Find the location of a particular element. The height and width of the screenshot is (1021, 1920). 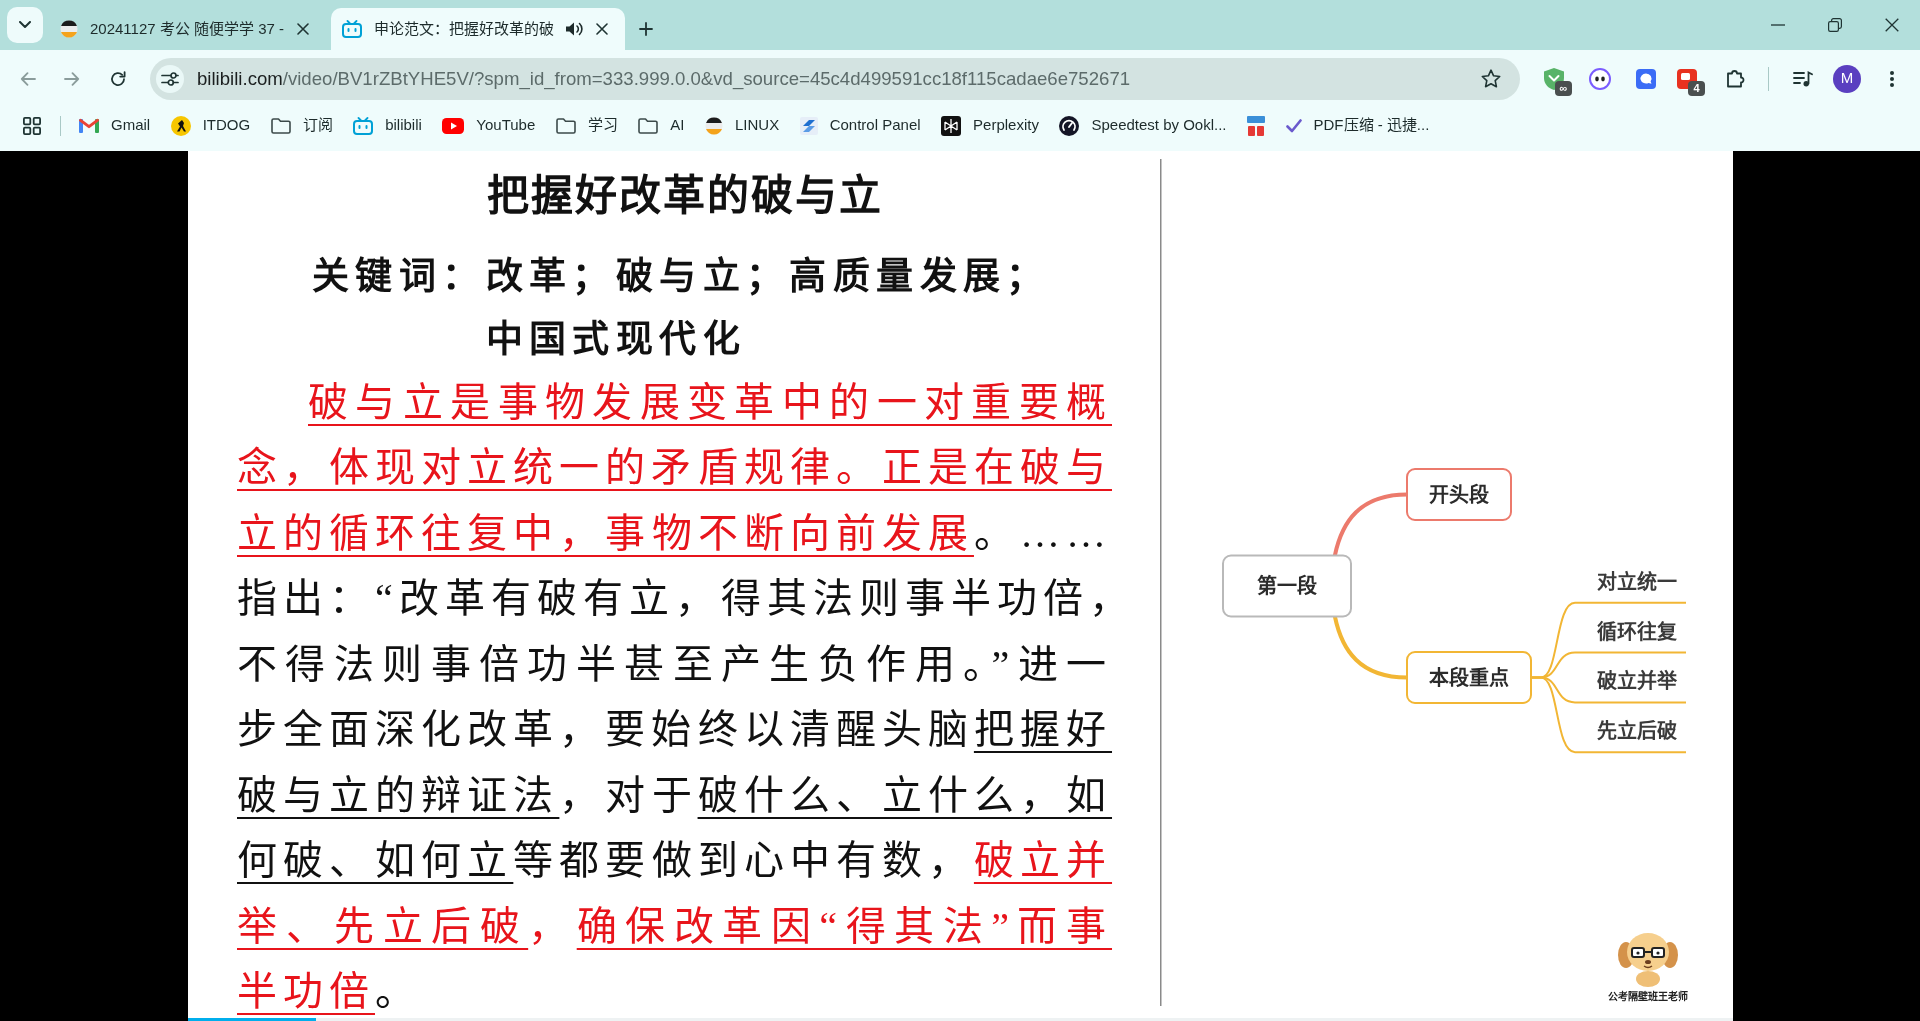

stripes-logo-icon is located at coordinates (808, 125).